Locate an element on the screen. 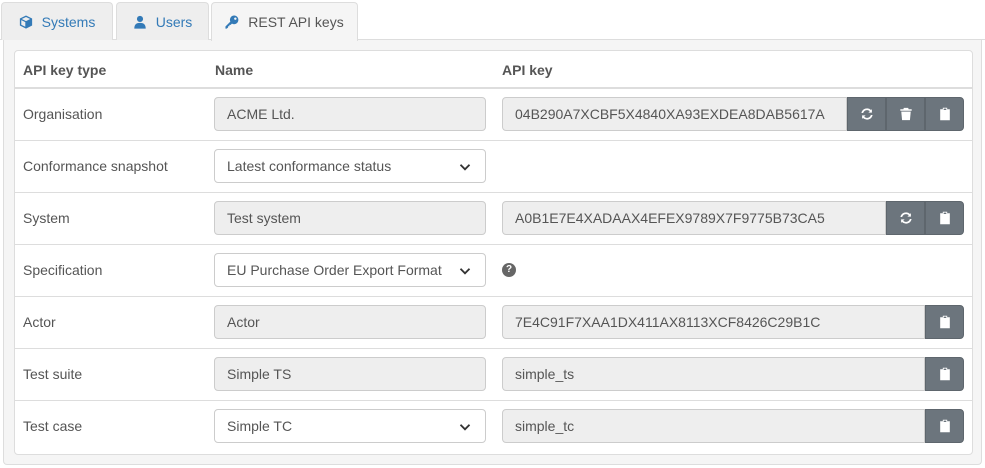 The height and width of the screenshot is (468, 985). trash-icon is located at coordinates (905, 114).